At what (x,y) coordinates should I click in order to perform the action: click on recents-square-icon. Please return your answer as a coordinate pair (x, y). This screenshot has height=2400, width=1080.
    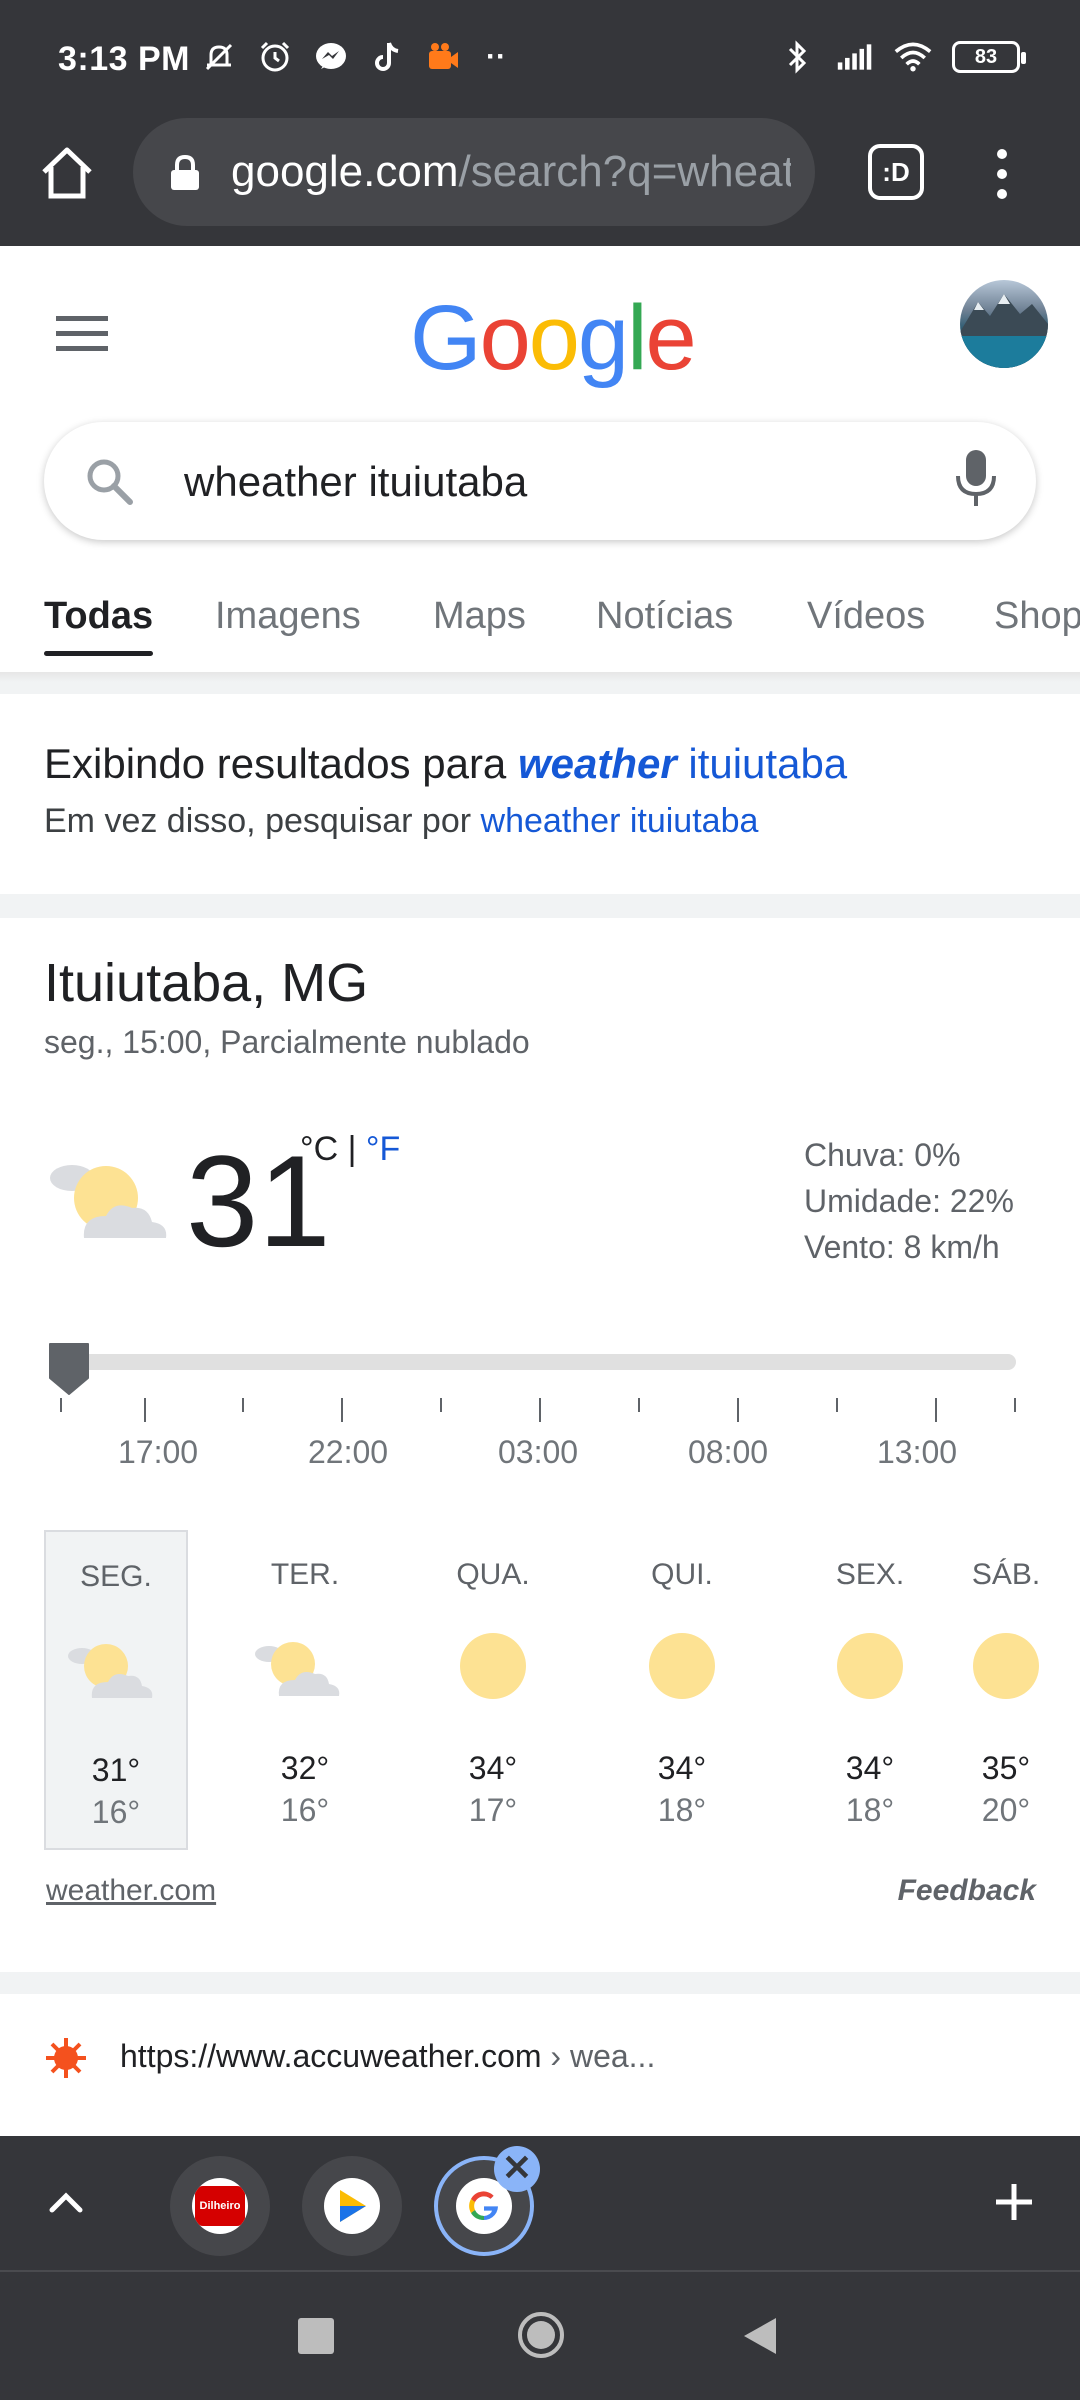
    Looking at the image, I should click on (316, 2336).